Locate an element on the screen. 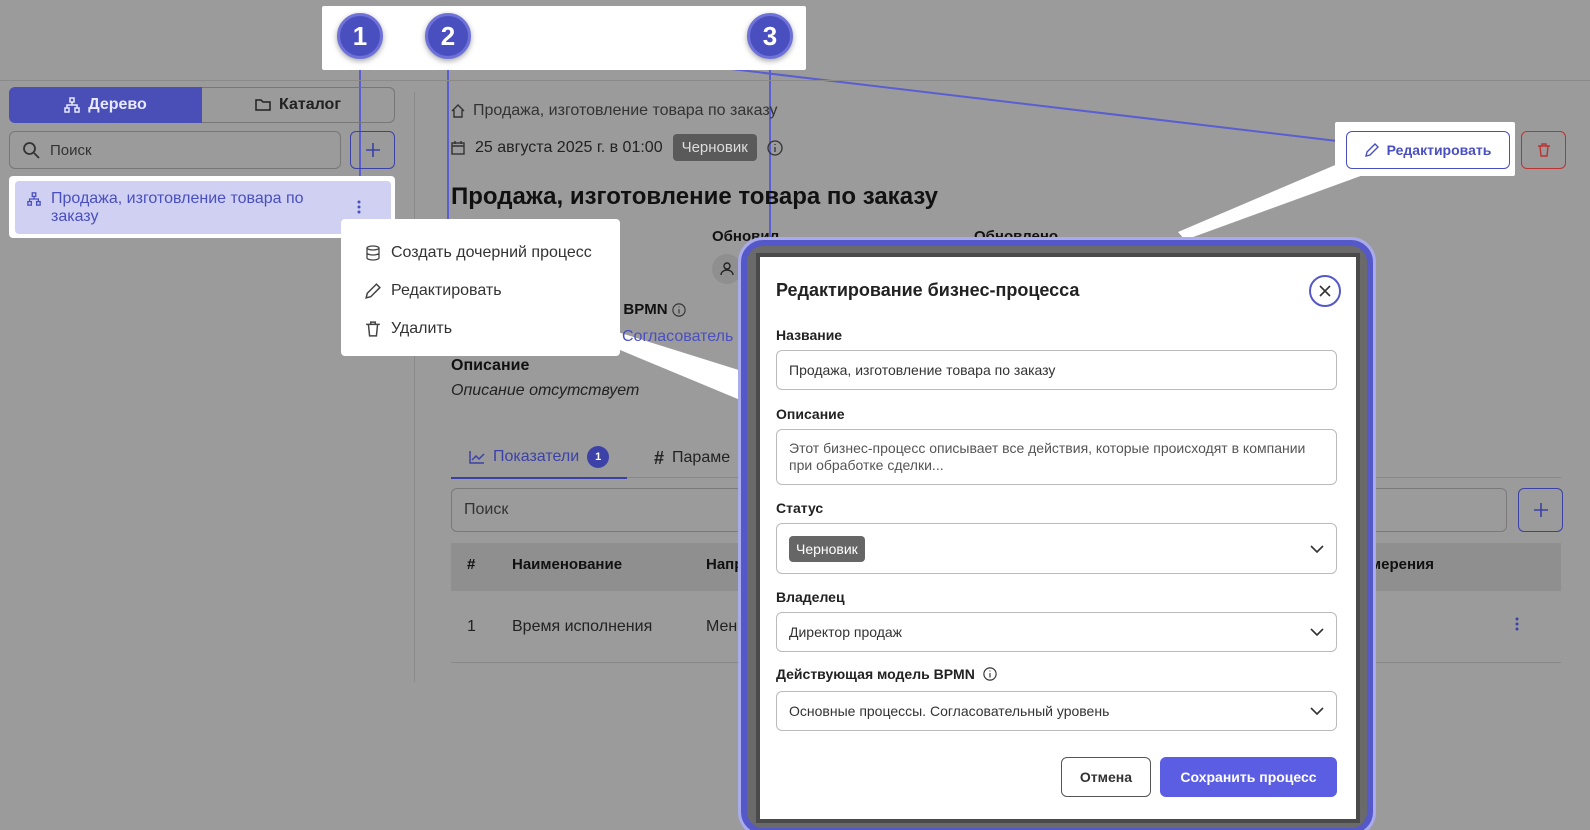  table-cell-name: Время исполнения is located at coordinates (582, 626).